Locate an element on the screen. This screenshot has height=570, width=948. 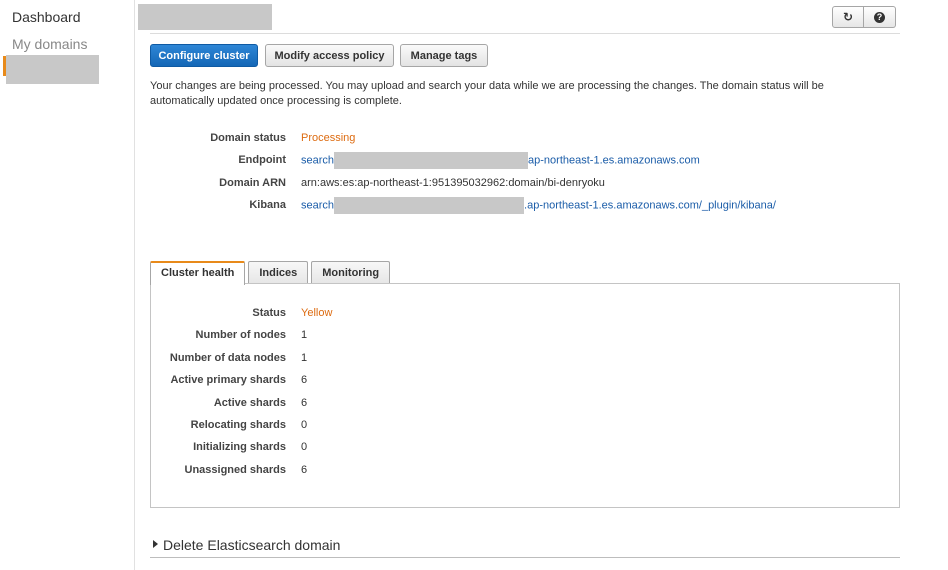
domain-status-label: Domain status is located at coordinates (248, 138).